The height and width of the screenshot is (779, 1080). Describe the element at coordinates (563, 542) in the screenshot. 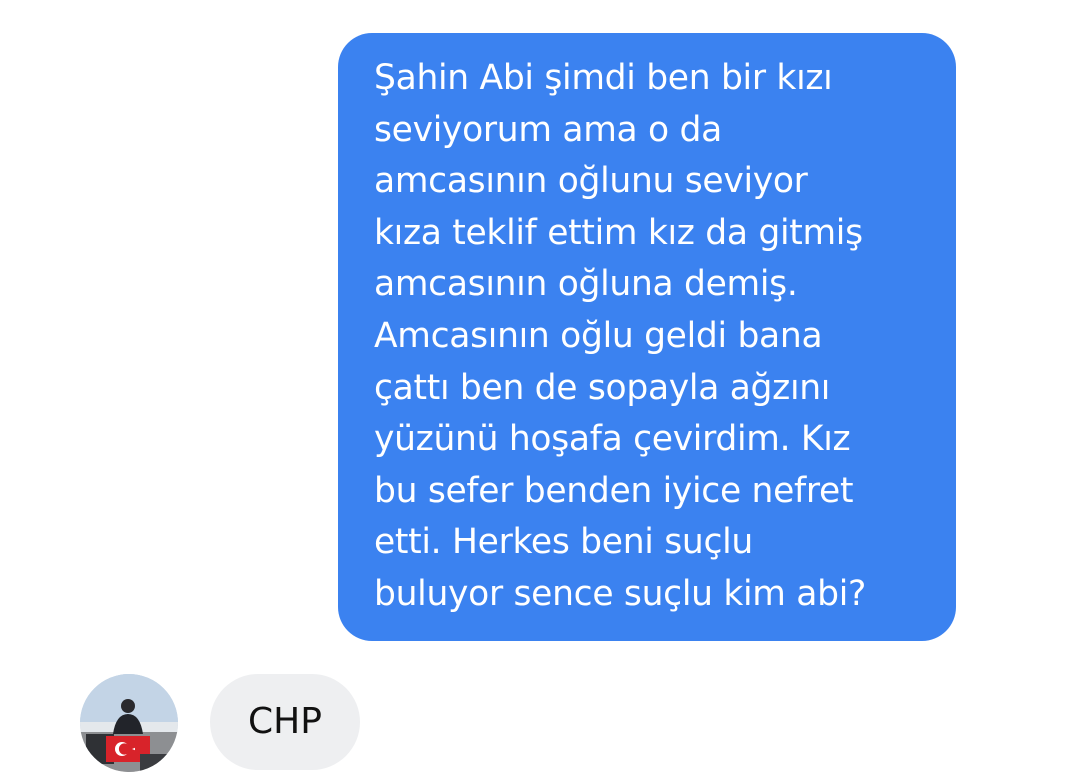

I see `message-line: etti. Herkes beni suçlu` at that location.